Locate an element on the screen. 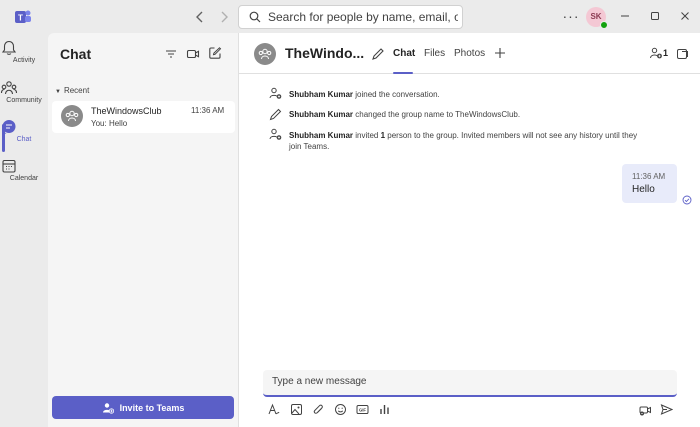  video-call-icon is located at coordinates (193, 54).